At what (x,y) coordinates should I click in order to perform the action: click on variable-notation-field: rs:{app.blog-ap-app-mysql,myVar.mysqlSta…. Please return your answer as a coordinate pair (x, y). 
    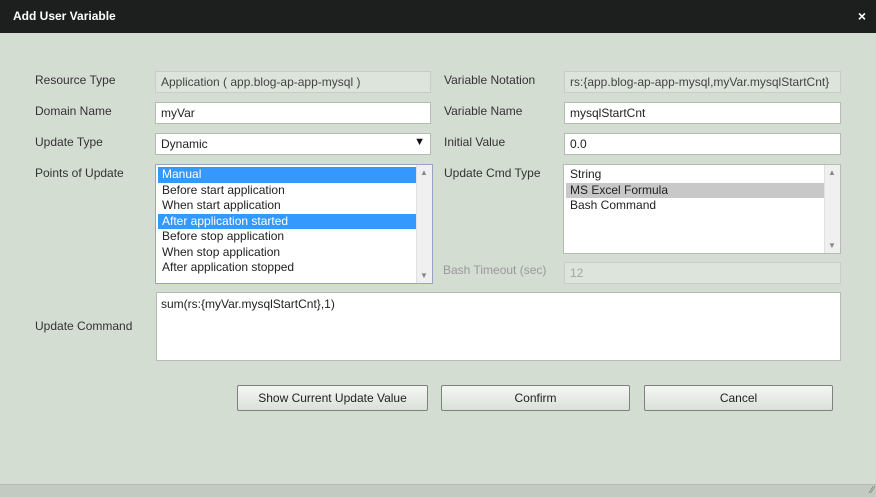
    Looking at the image, I should click on (702, 82).